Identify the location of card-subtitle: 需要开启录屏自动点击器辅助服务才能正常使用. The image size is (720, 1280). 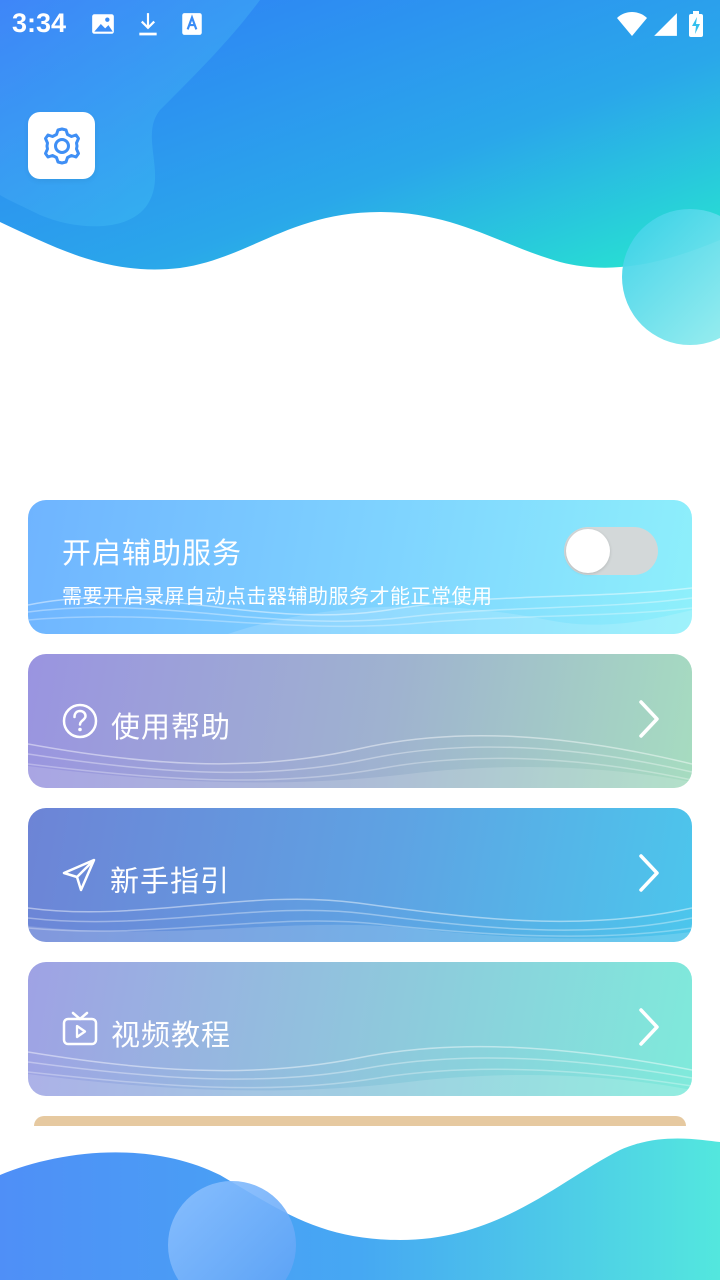
(277, 596).